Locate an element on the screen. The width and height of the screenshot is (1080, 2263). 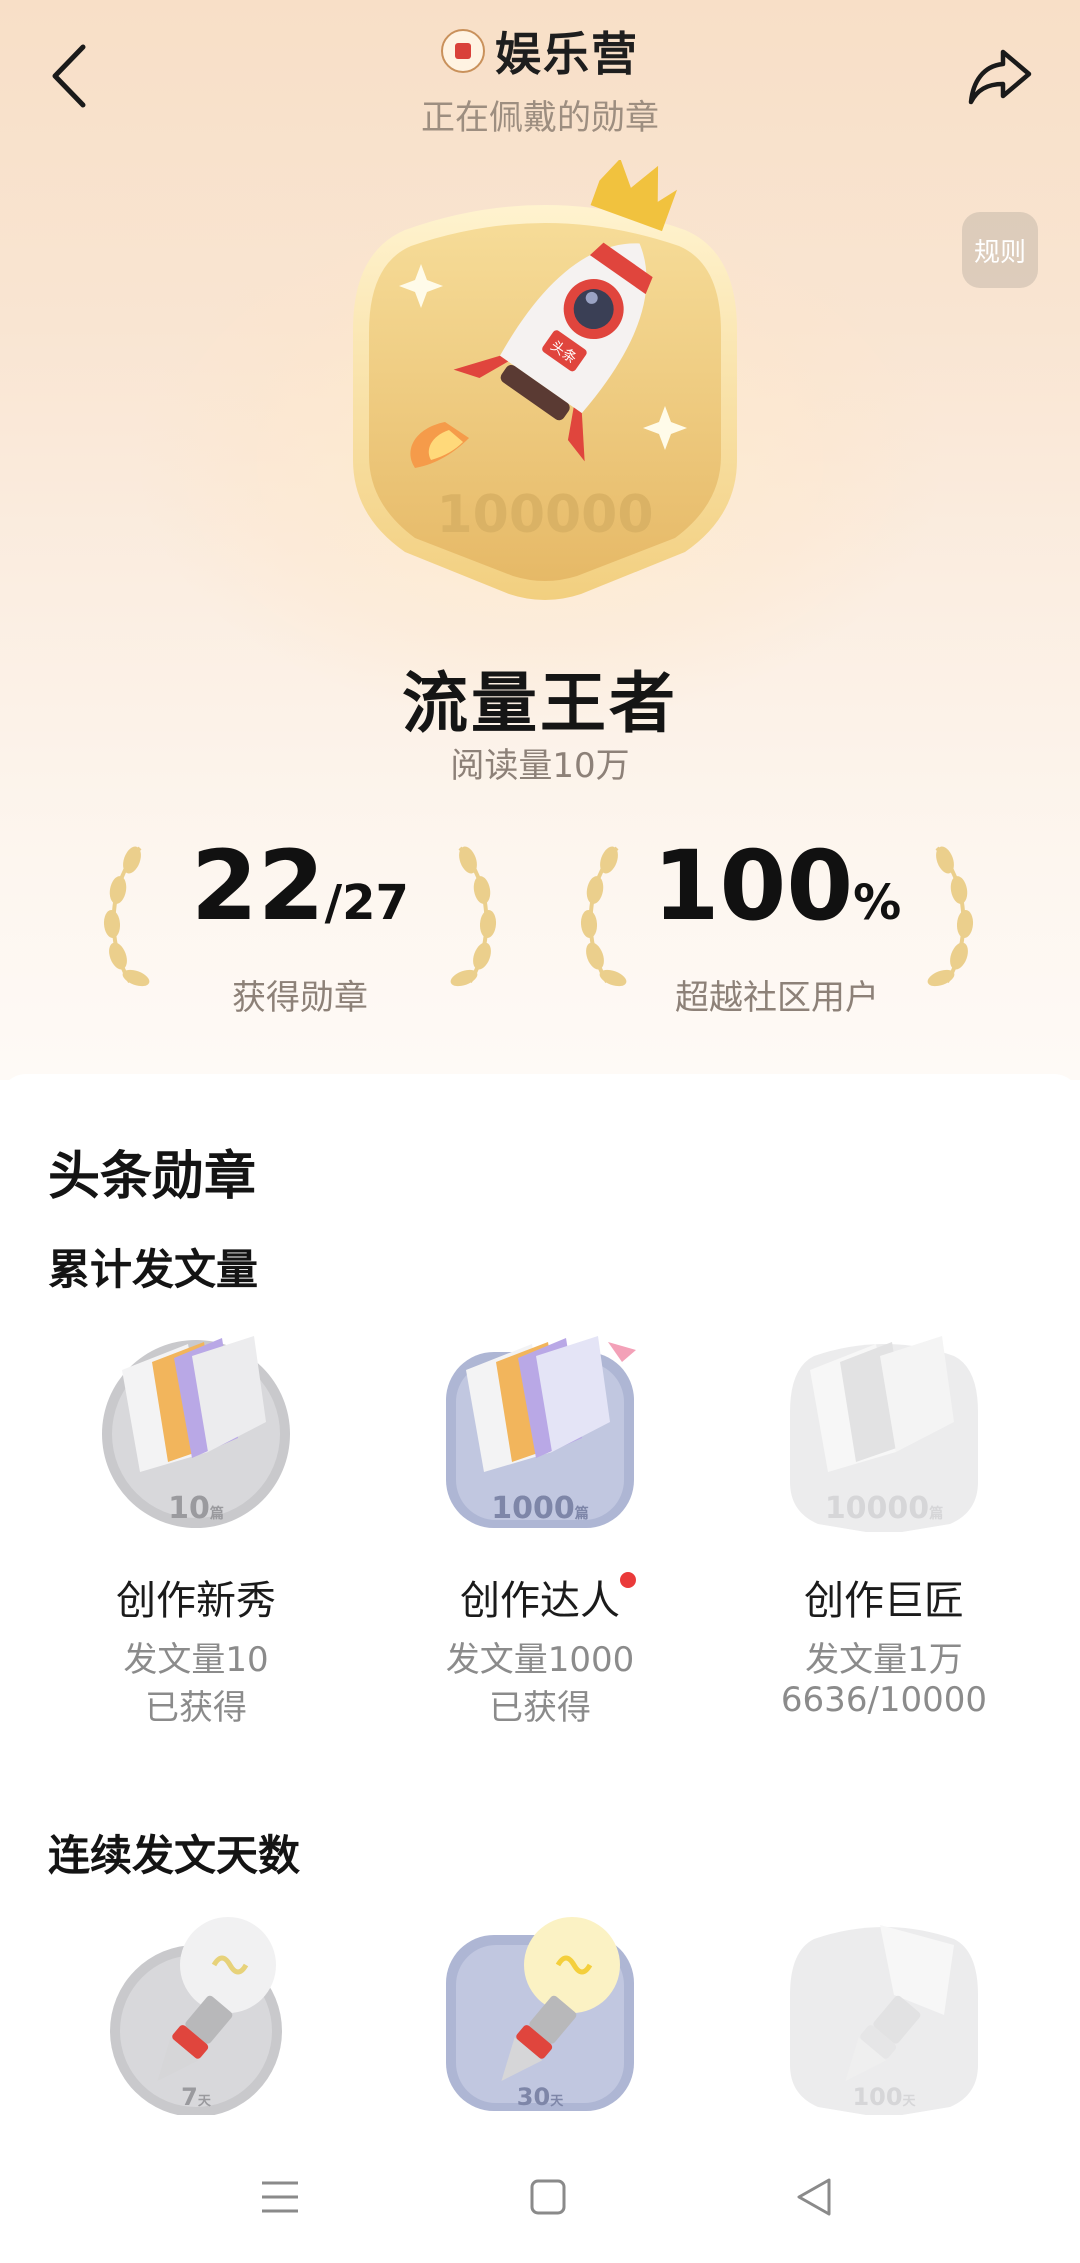
system-nav-bar is located at coordinates (540, 2197).